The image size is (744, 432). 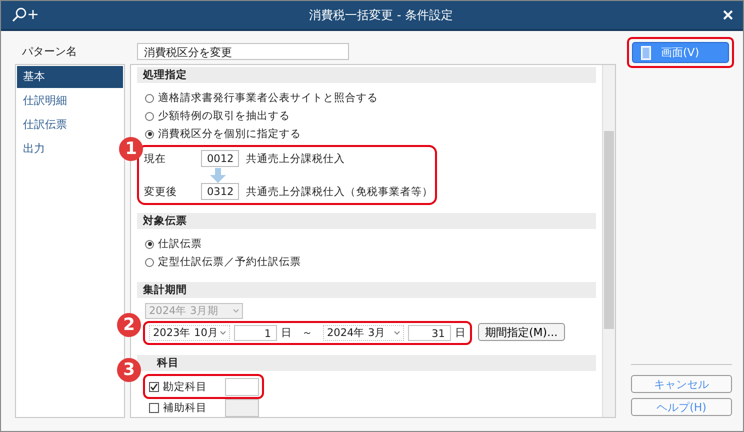 I want to click on month-dropdown: 2024年 3月, so click(x=363, y=333).